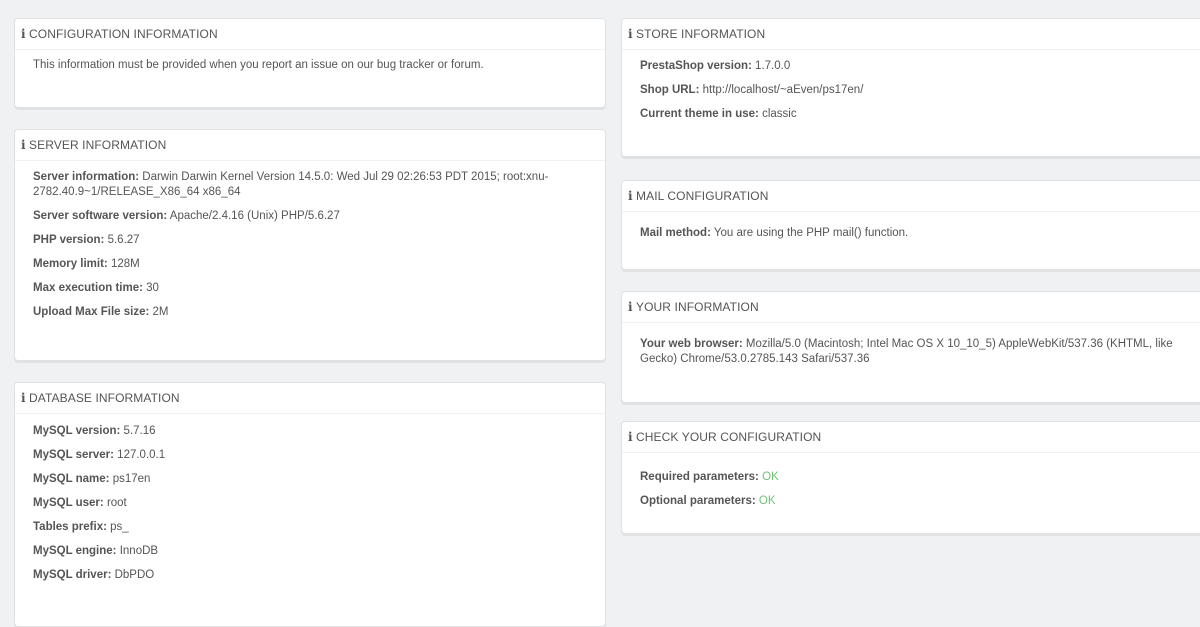  I want to click on info-label: Required parameters:, so click(699, 477).